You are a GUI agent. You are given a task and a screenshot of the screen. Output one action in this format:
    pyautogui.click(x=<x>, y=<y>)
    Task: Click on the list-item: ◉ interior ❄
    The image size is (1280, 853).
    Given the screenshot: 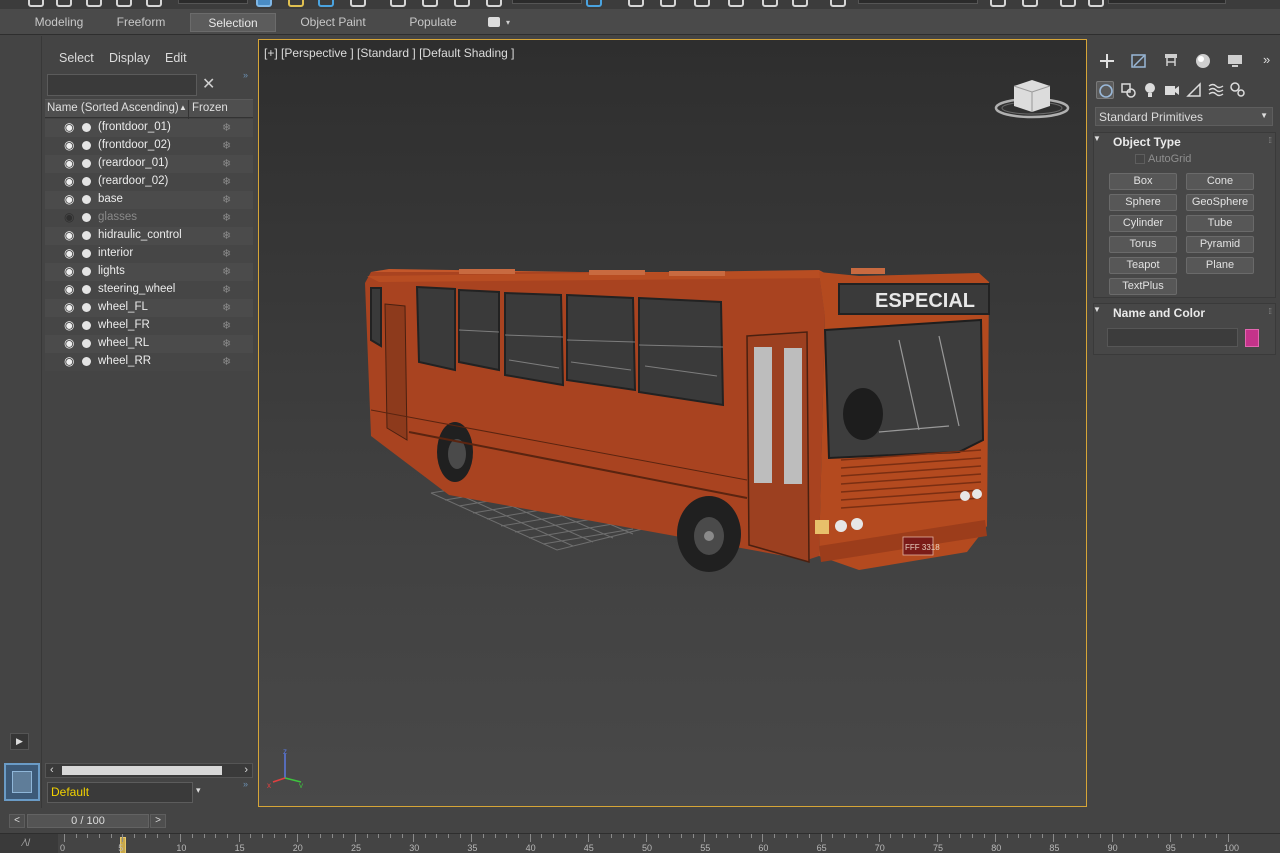 What is the action you would take?
    pyautogui.click(x=149, y=254)
    